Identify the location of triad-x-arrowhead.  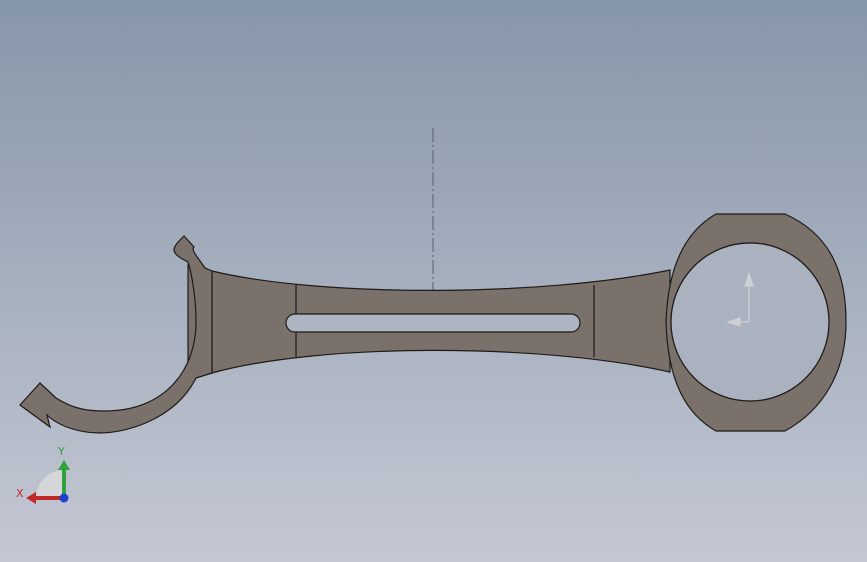
(31, 498).